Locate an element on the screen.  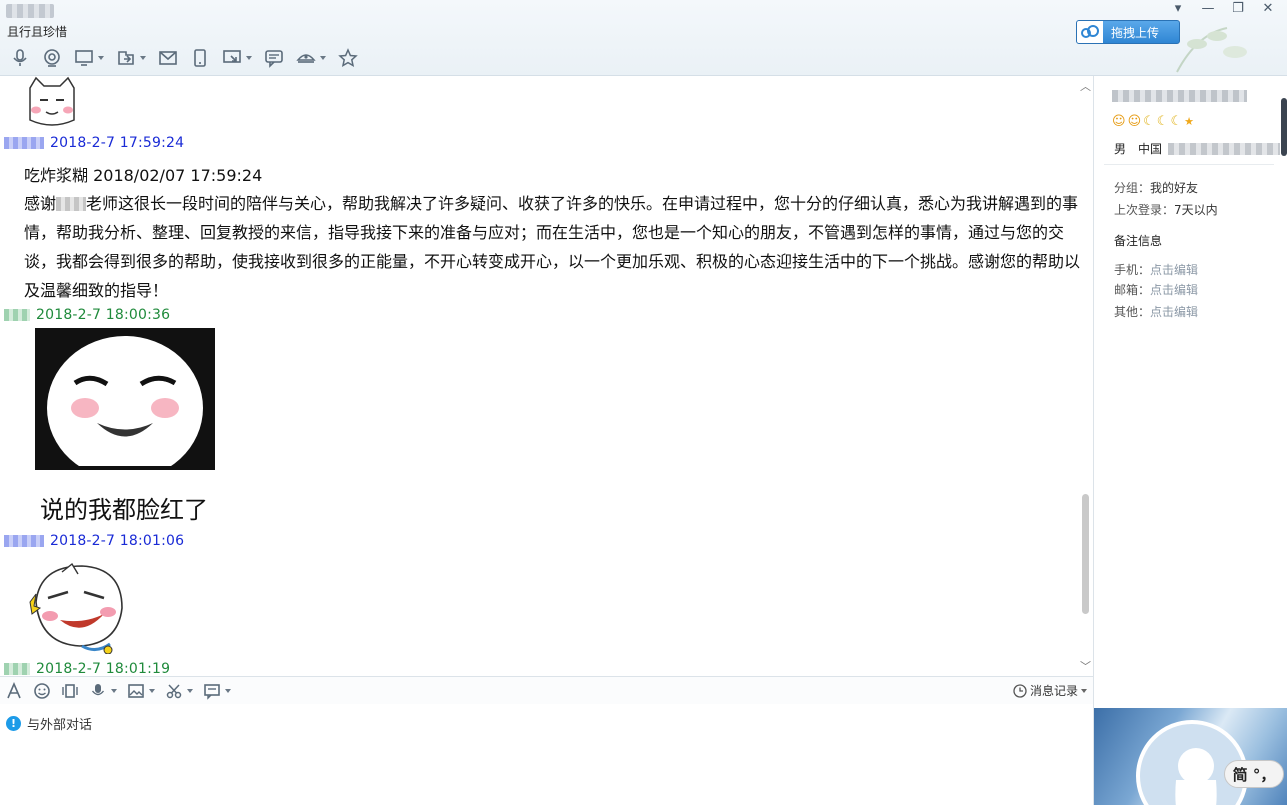
favorite-button is located at coordinates (348, 58).